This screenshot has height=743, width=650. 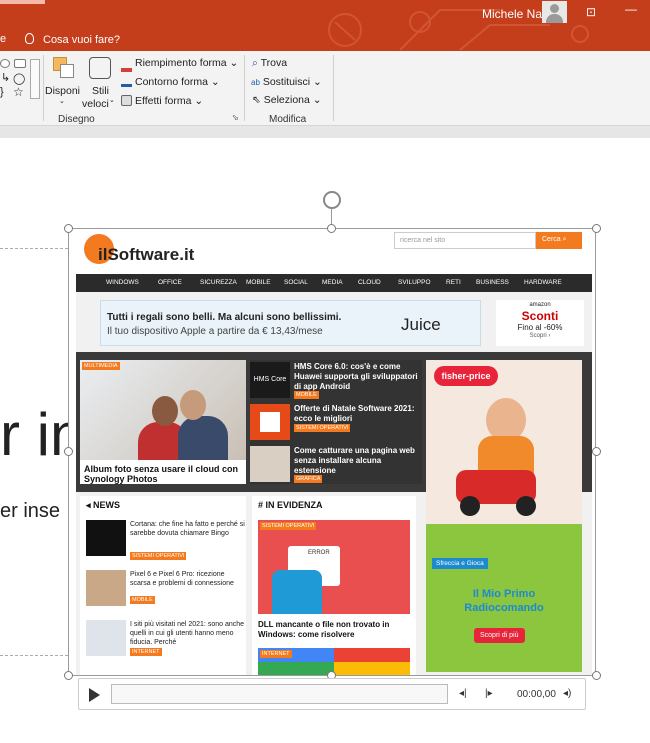 I want to click on shape-effects-label: Effetti forma, so click(x=163, y=101).